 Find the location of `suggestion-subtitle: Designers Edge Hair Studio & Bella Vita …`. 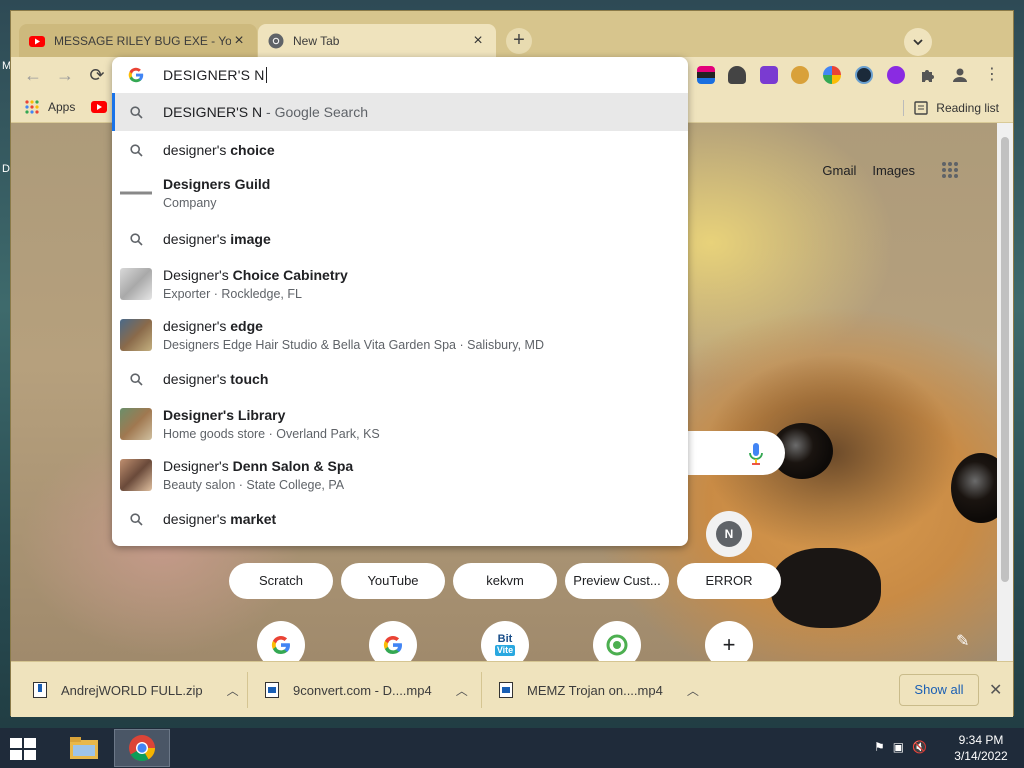

suggestion-subtitle: Designers Edge Hair Studio & Bella Vita … is located at coordinates (353, 345).